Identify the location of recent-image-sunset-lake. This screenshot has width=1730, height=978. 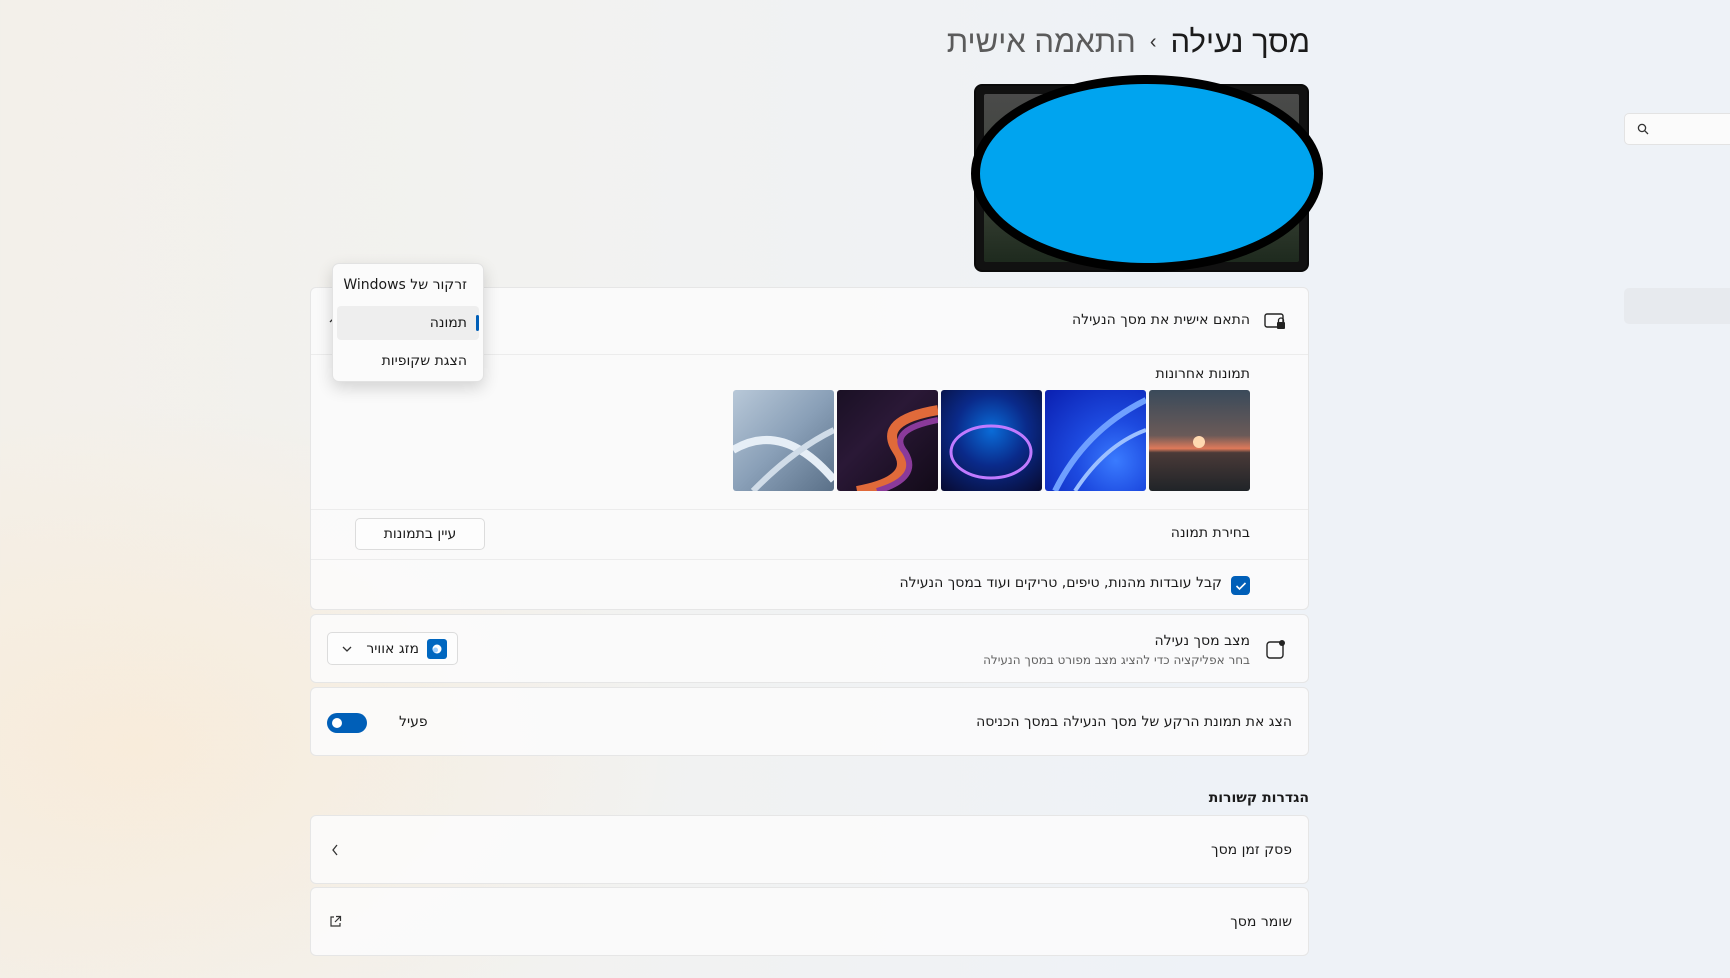
(1199, 440).